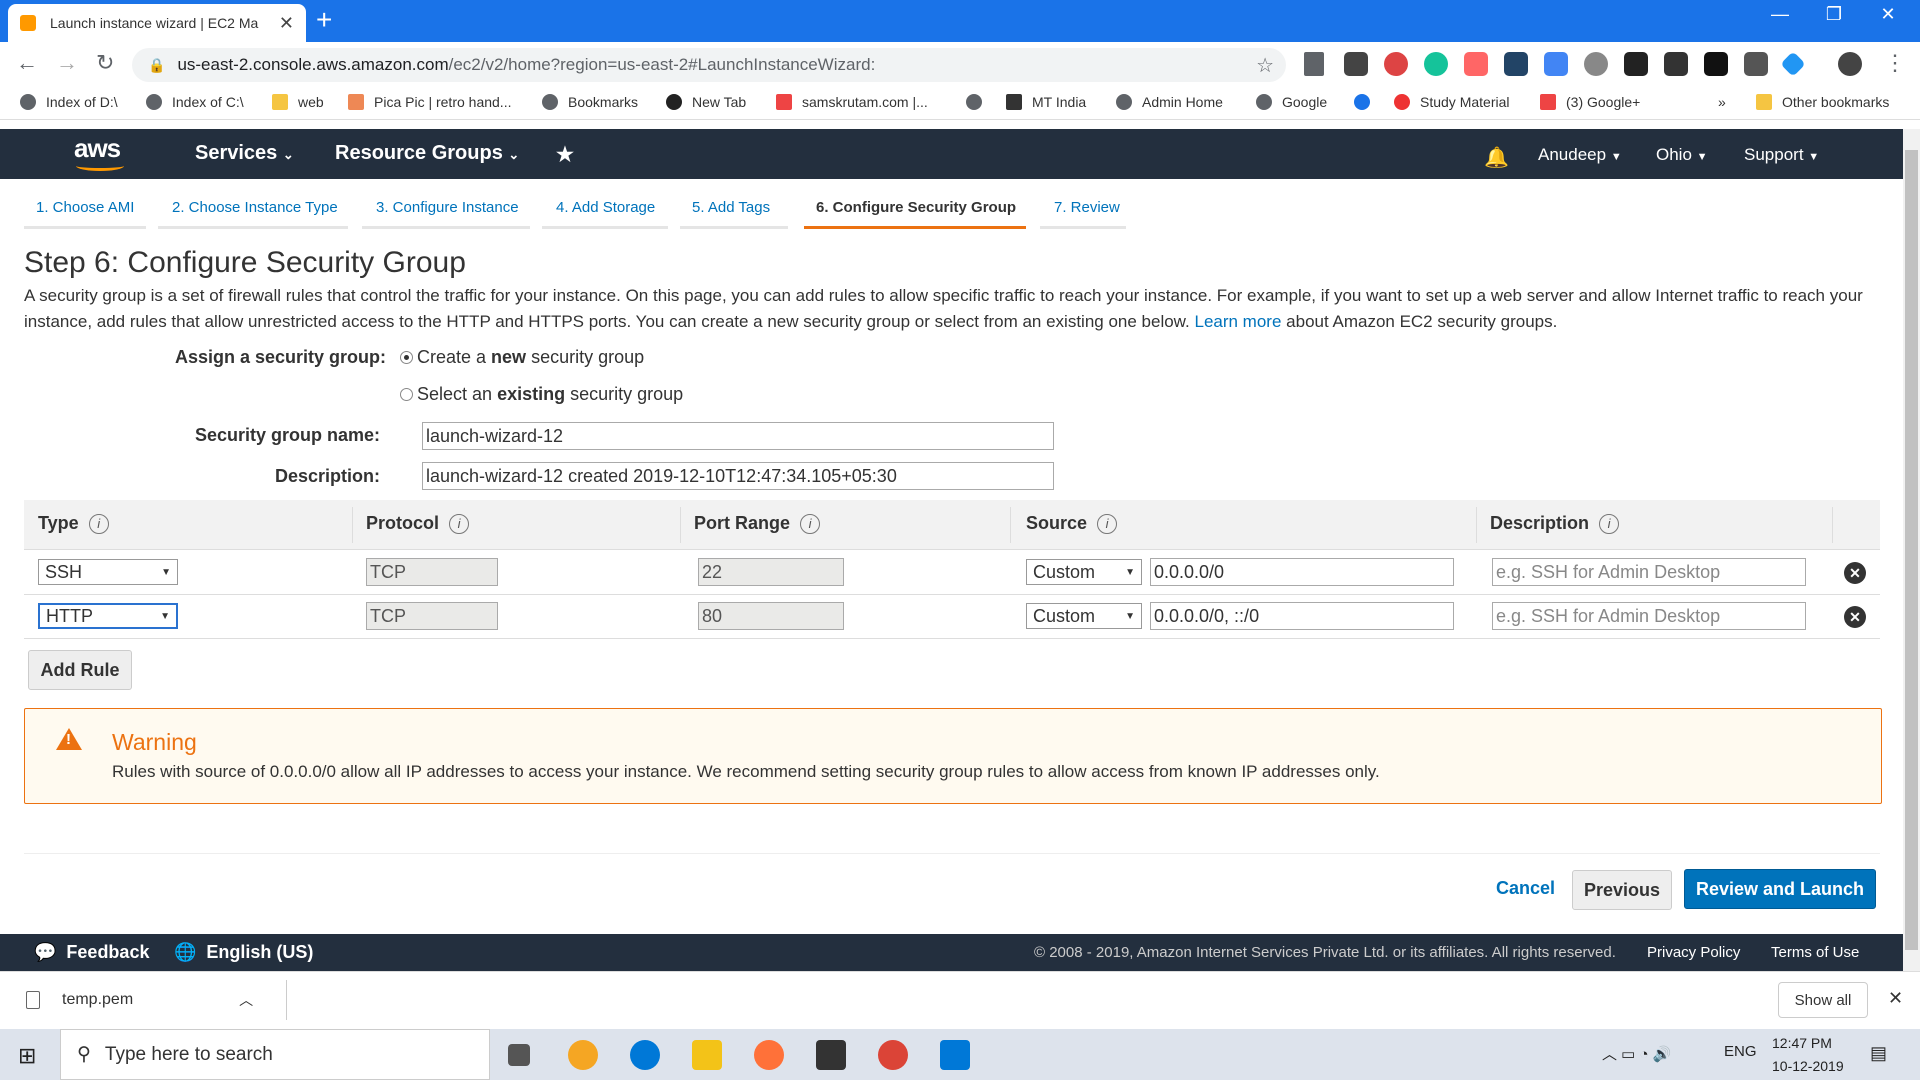 The height and width of the screenshot is (1080, 1920). What do you see at coordinates (738, 436) in the screenshot?
I see `sg-name-input: launch-wizard-12` at bounding box center [738, 436].